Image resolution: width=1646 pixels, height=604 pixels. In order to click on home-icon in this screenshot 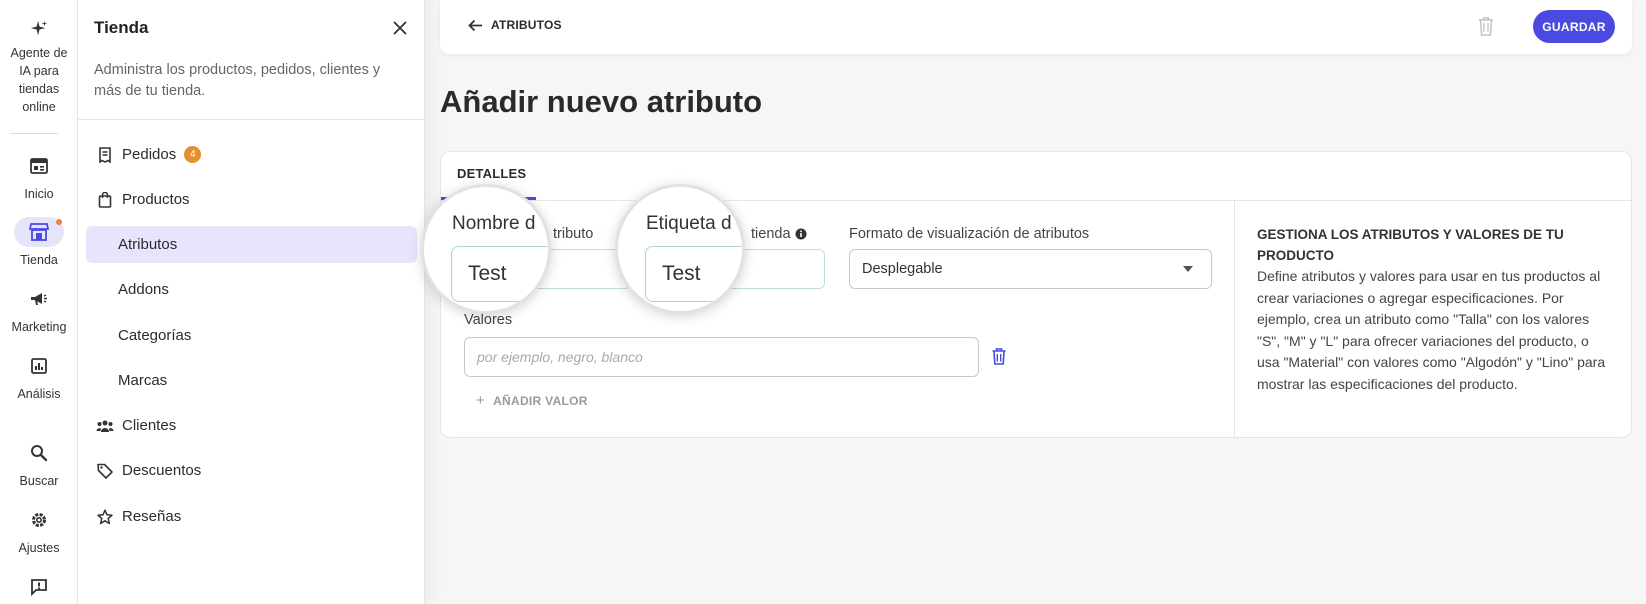, I will do `click(39, 166)`.